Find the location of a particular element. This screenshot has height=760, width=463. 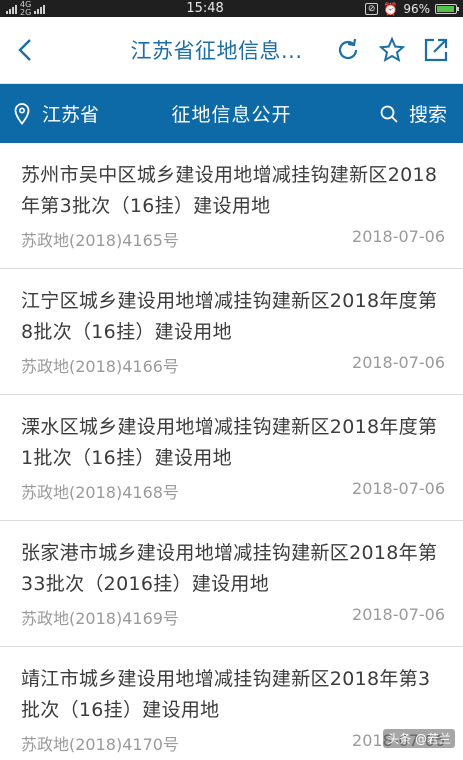

back-button is located at coordinates (25, 50).